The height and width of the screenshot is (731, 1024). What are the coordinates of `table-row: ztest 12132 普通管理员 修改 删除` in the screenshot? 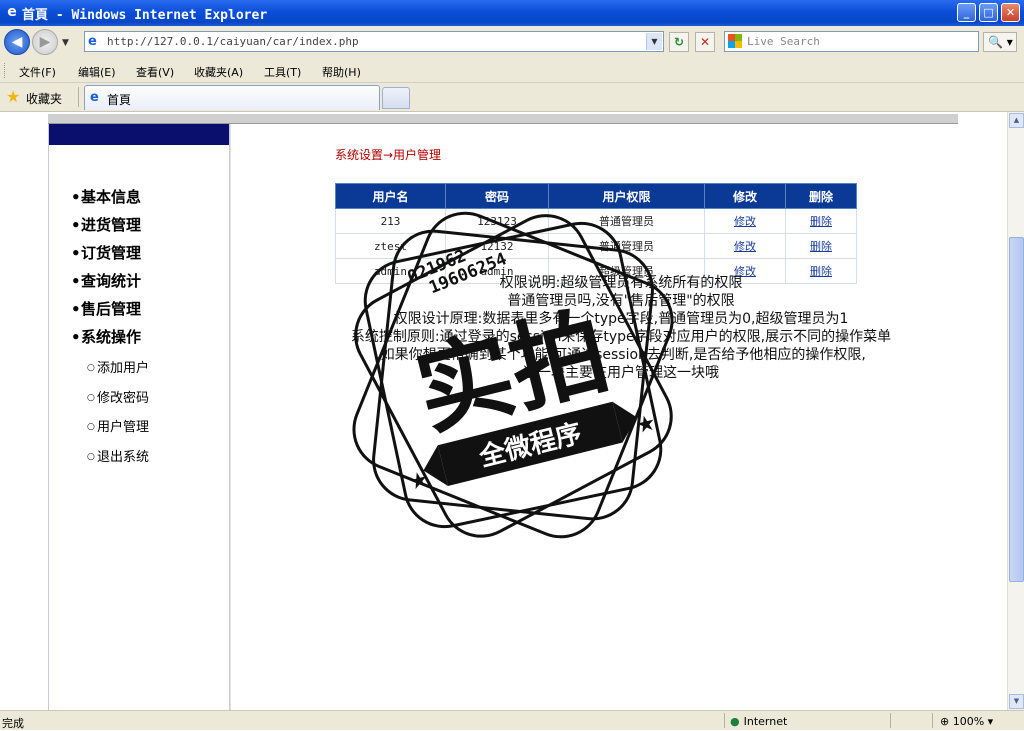 It's located at (596, 246).